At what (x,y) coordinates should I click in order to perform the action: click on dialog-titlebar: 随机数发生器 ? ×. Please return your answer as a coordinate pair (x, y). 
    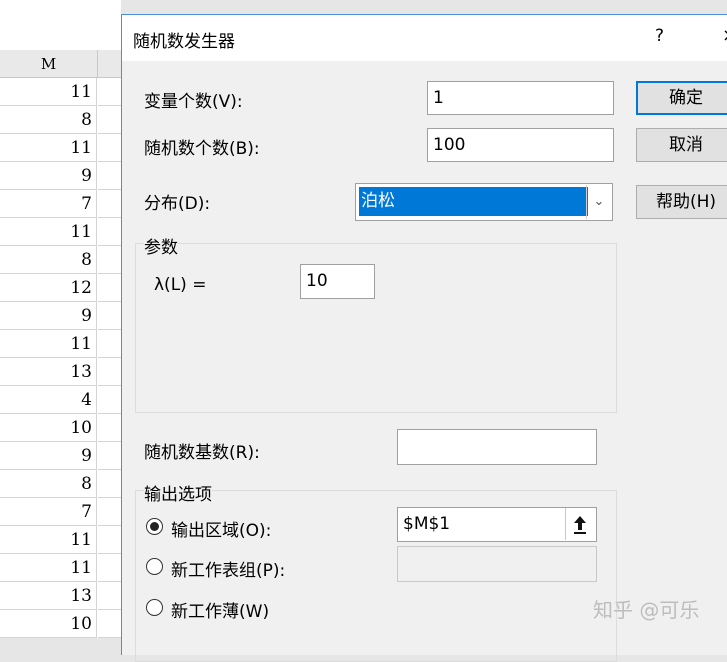
    Looking at the image, I should click on (424, 38).